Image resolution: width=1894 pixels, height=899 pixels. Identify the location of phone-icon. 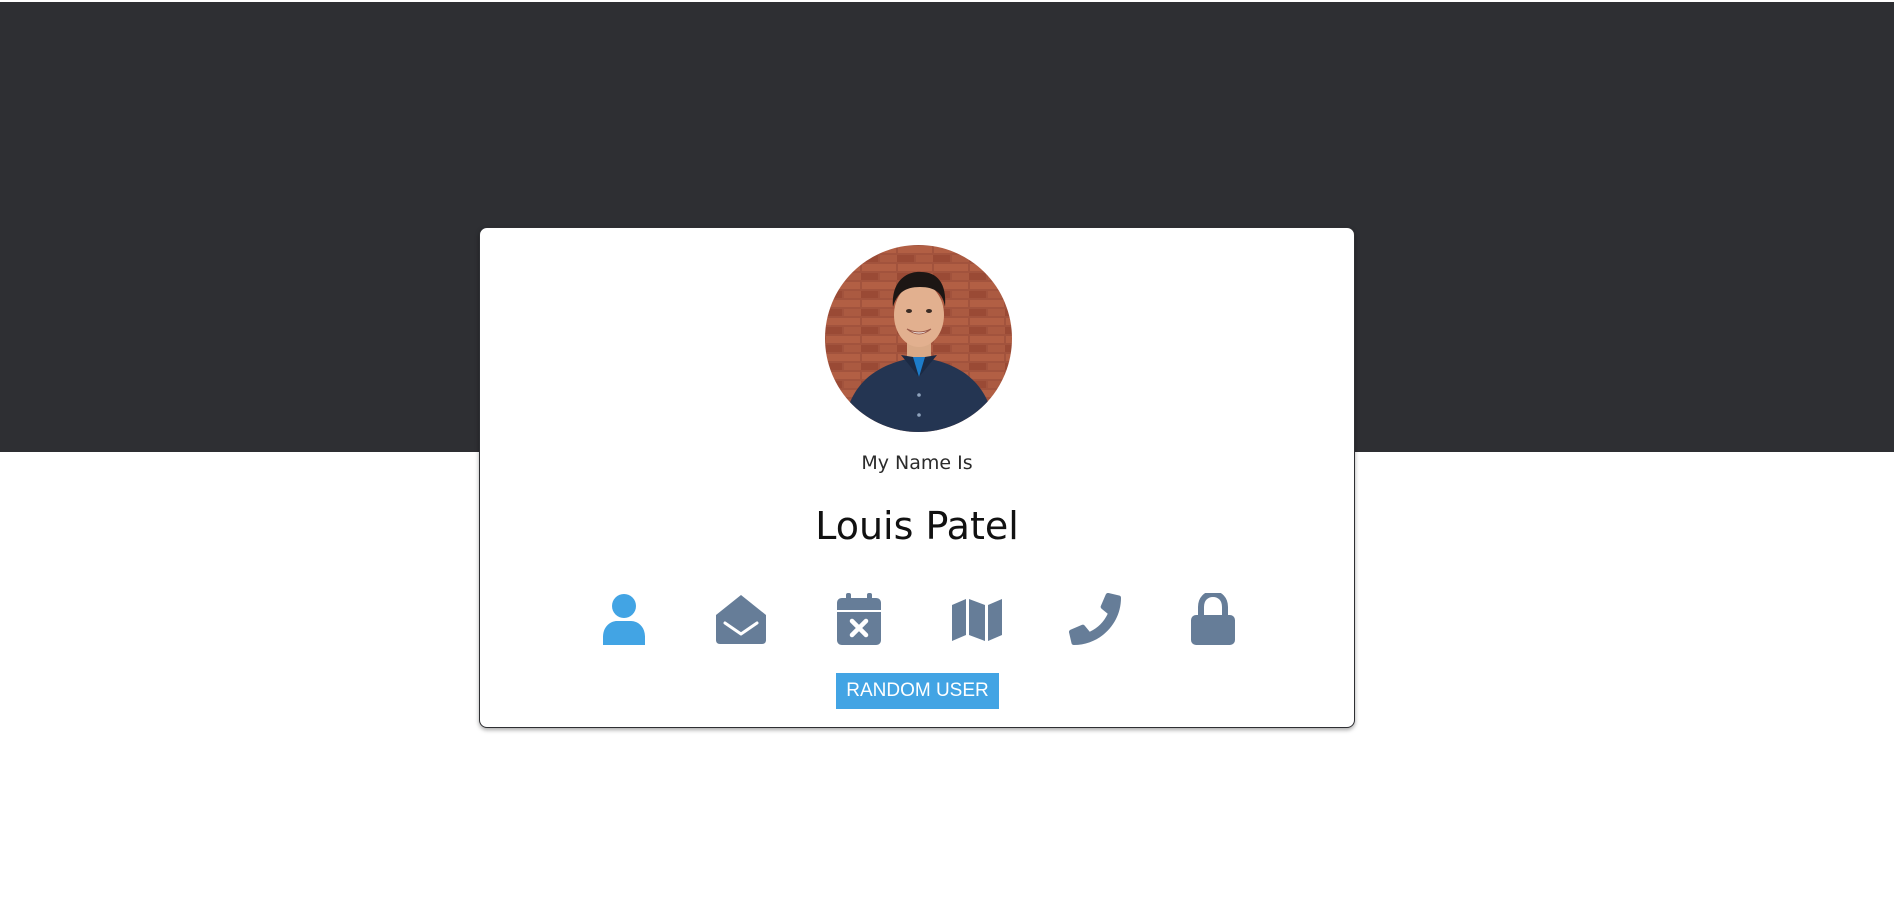
(1095, 619).